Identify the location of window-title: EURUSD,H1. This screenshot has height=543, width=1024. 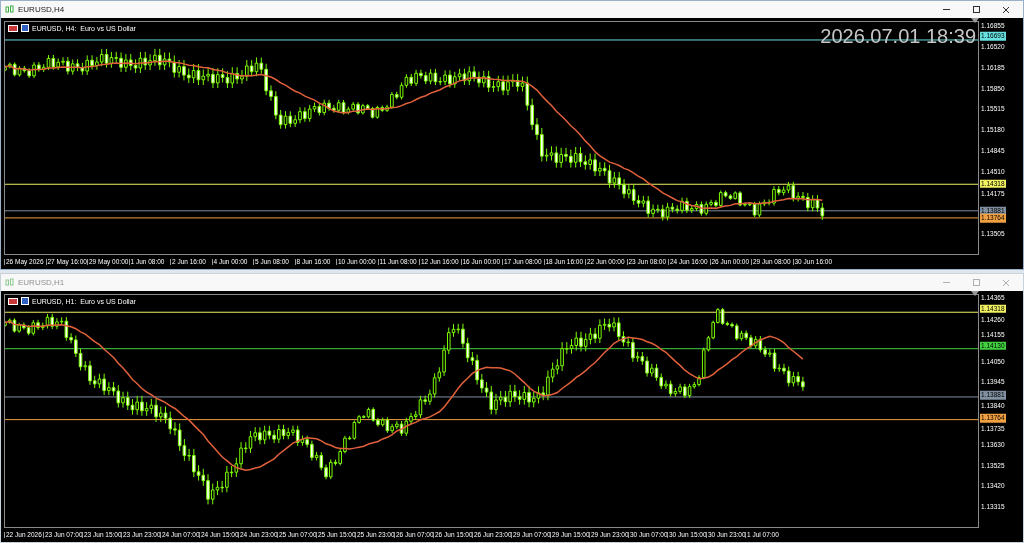
(41, 282).